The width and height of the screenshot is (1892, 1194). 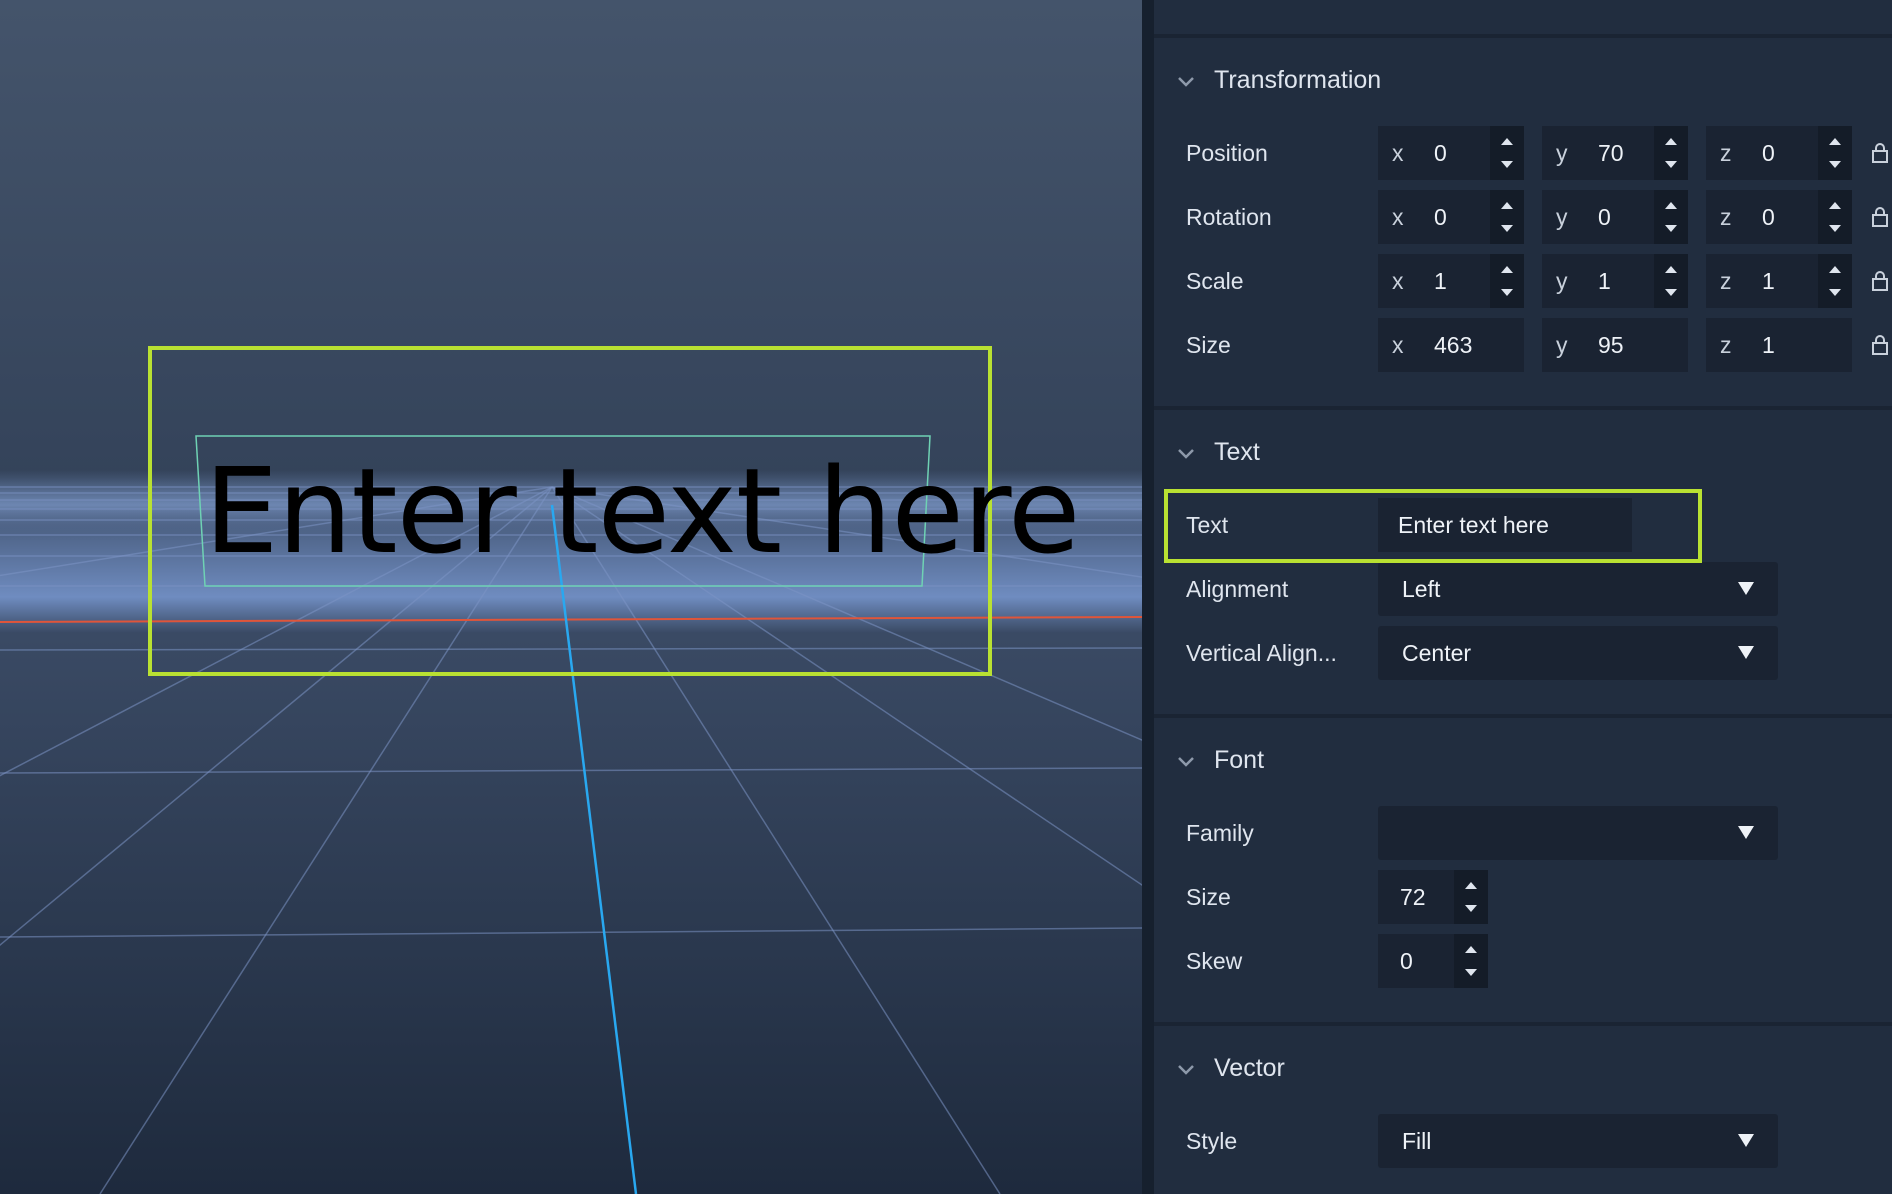 What do you see at coordinates (1208, 345) in the screenshot?
I see `size-label: Size` at bounding box center [1208, 345].